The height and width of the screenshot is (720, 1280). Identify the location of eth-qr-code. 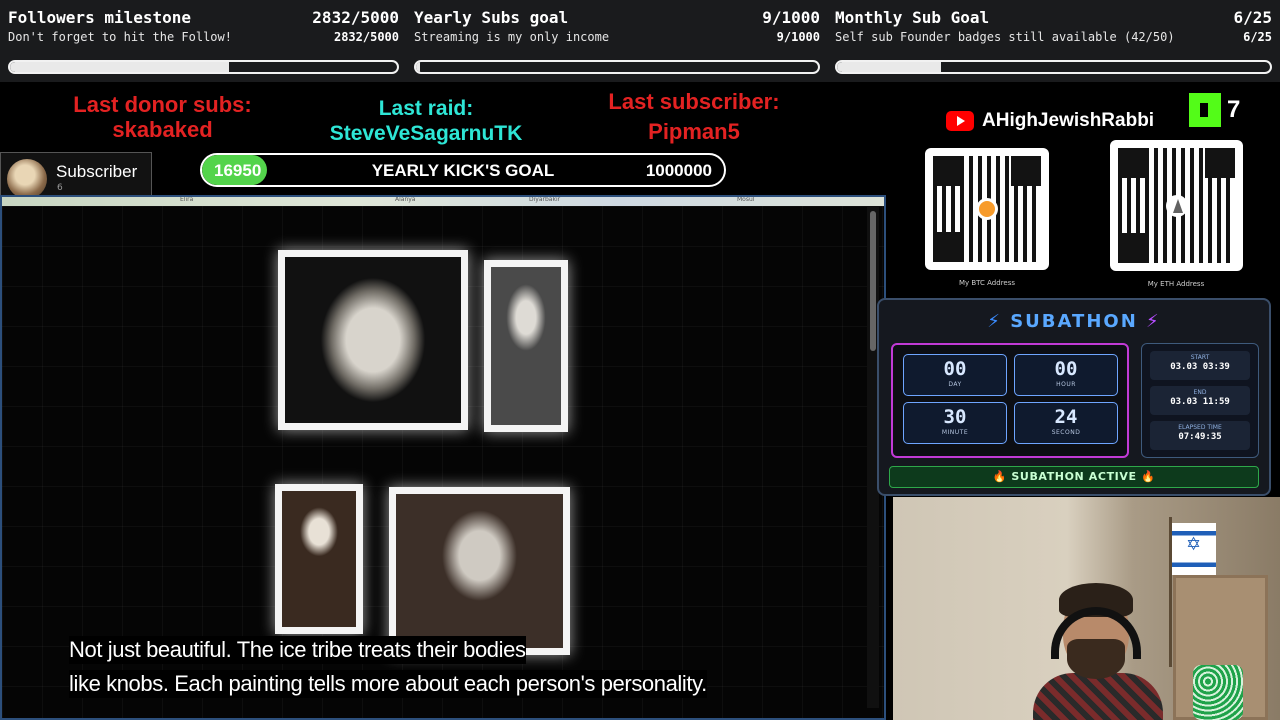
(1176, 205).